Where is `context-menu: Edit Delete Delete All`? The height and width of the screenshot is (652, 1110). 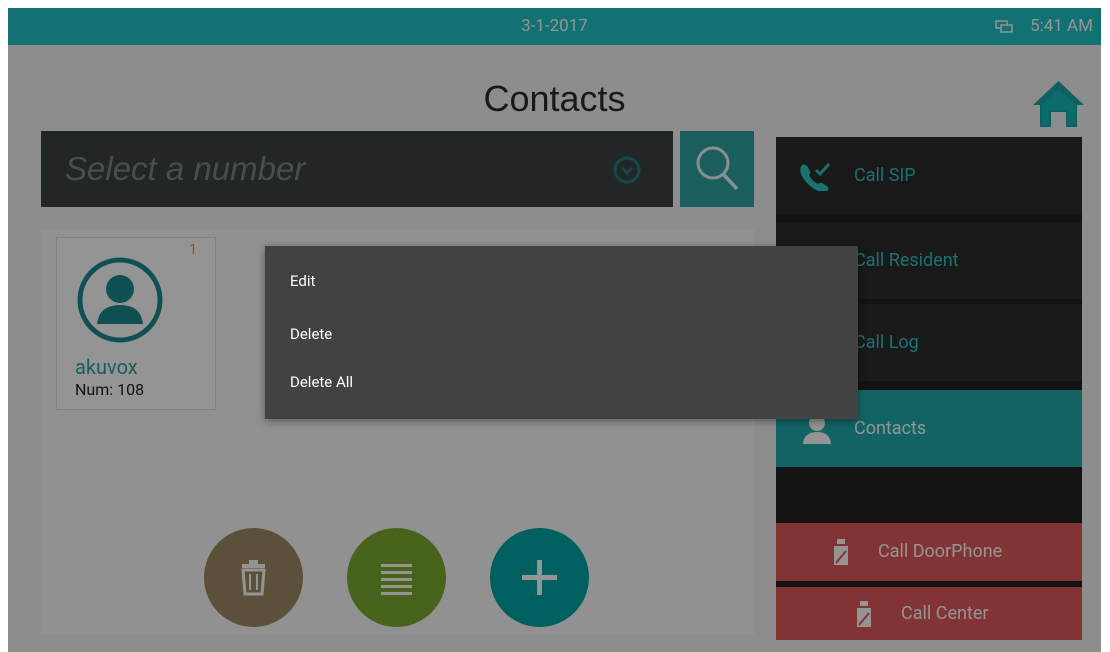
context-menu: Edit Delete Delete All is located at coordinates (561, 332).